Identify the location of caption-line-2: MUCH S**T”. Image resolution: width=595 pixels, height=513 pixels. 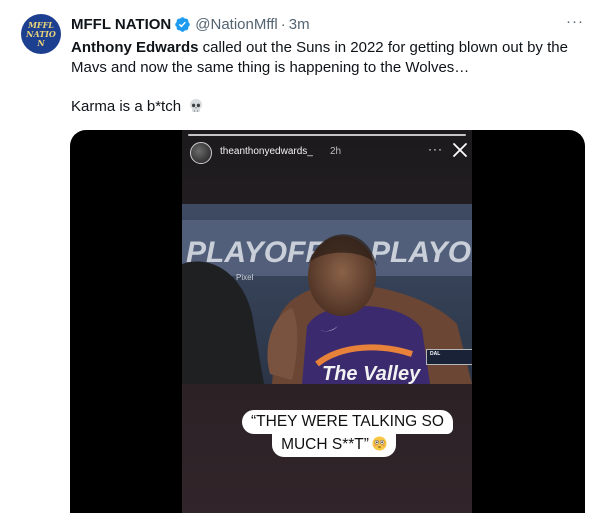
(325, 444).